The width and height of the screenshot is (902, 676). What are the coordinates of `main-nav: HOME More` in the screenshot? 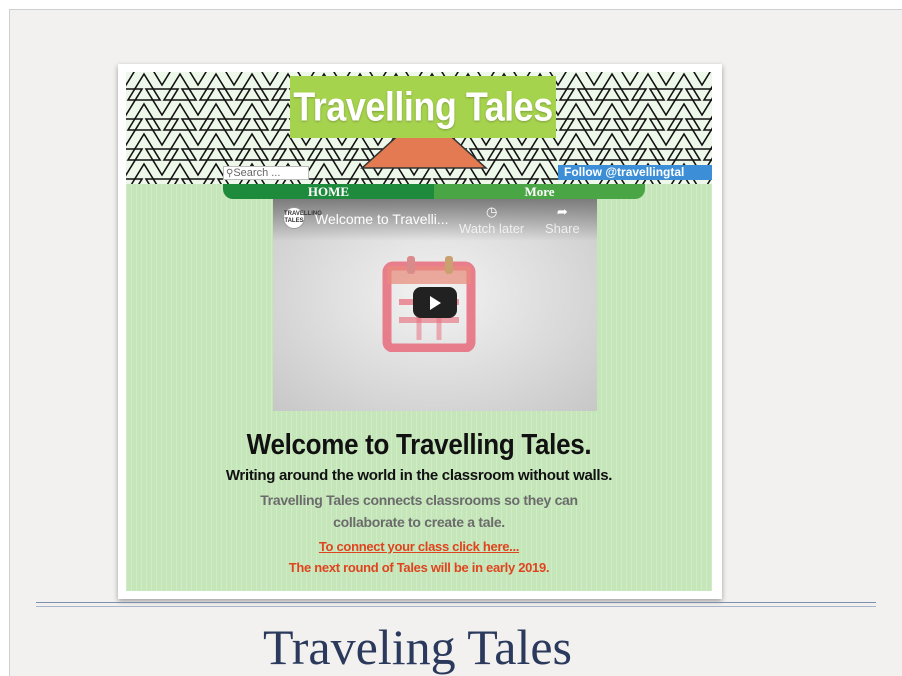 It's located at (434, 191).